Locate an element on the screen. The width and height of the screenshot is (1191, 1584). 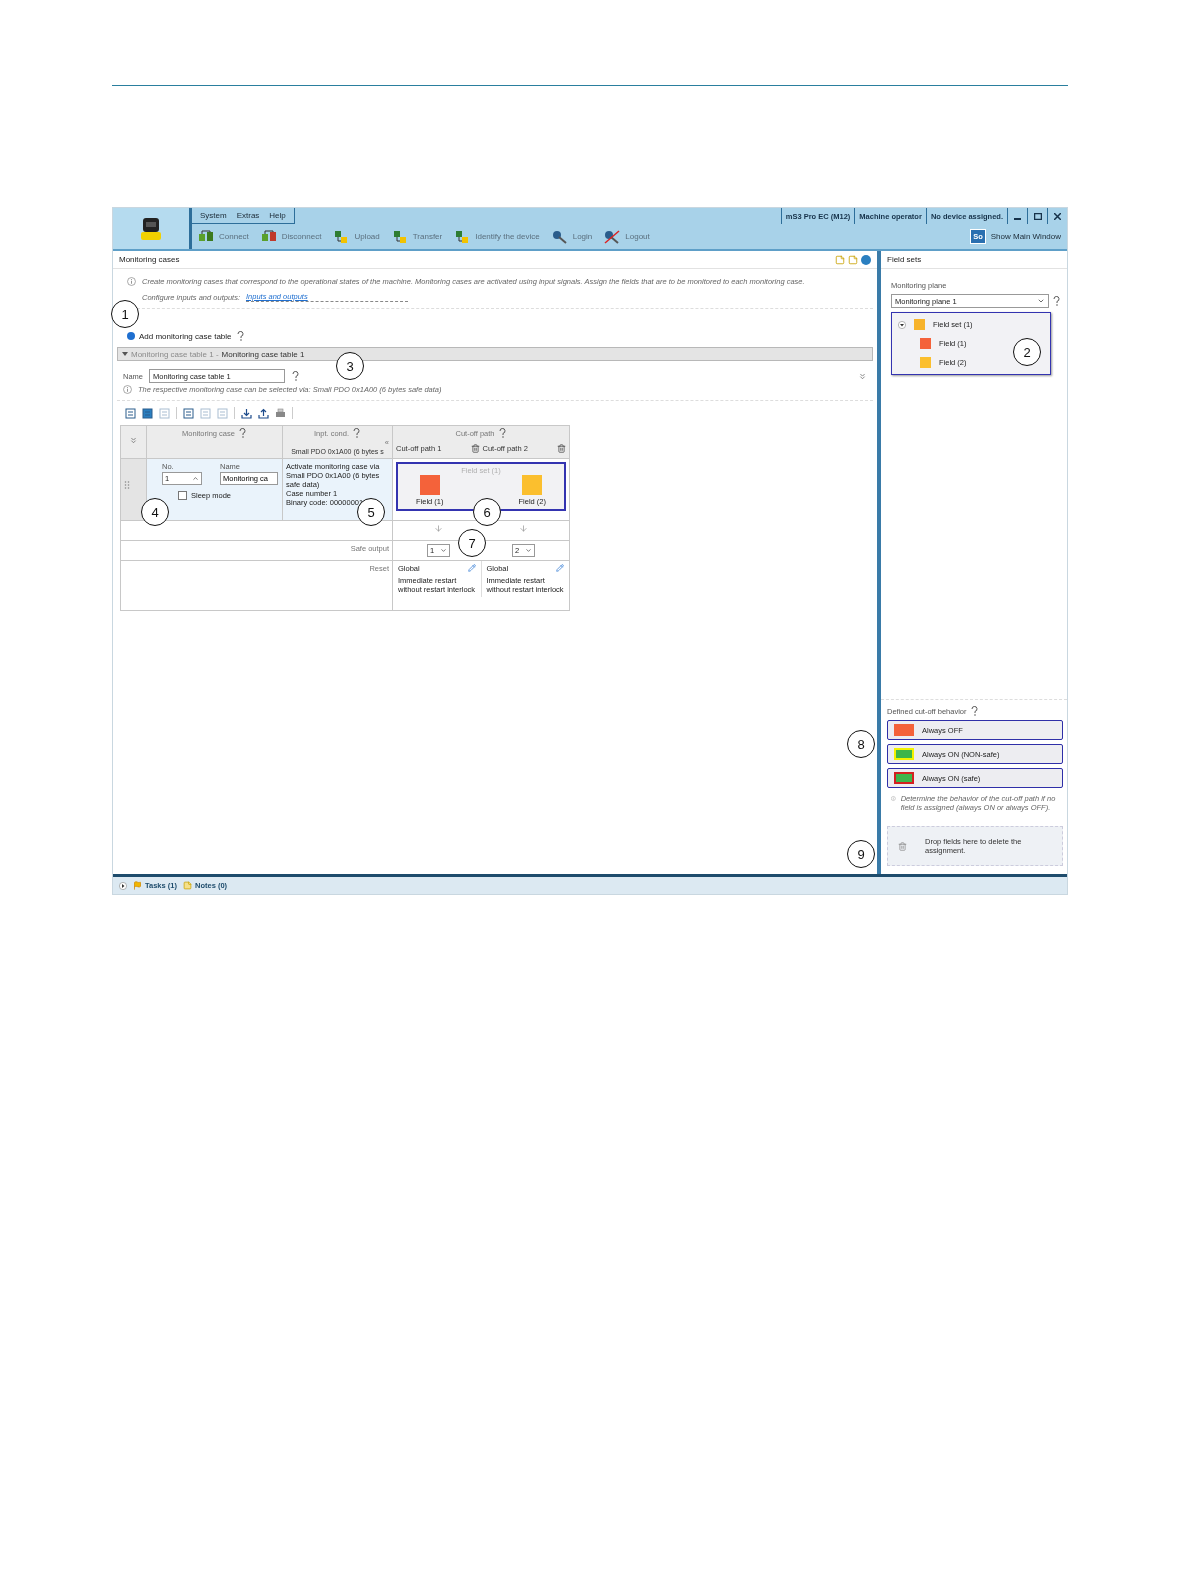
flag-icon is located at coordinates (137, 885).